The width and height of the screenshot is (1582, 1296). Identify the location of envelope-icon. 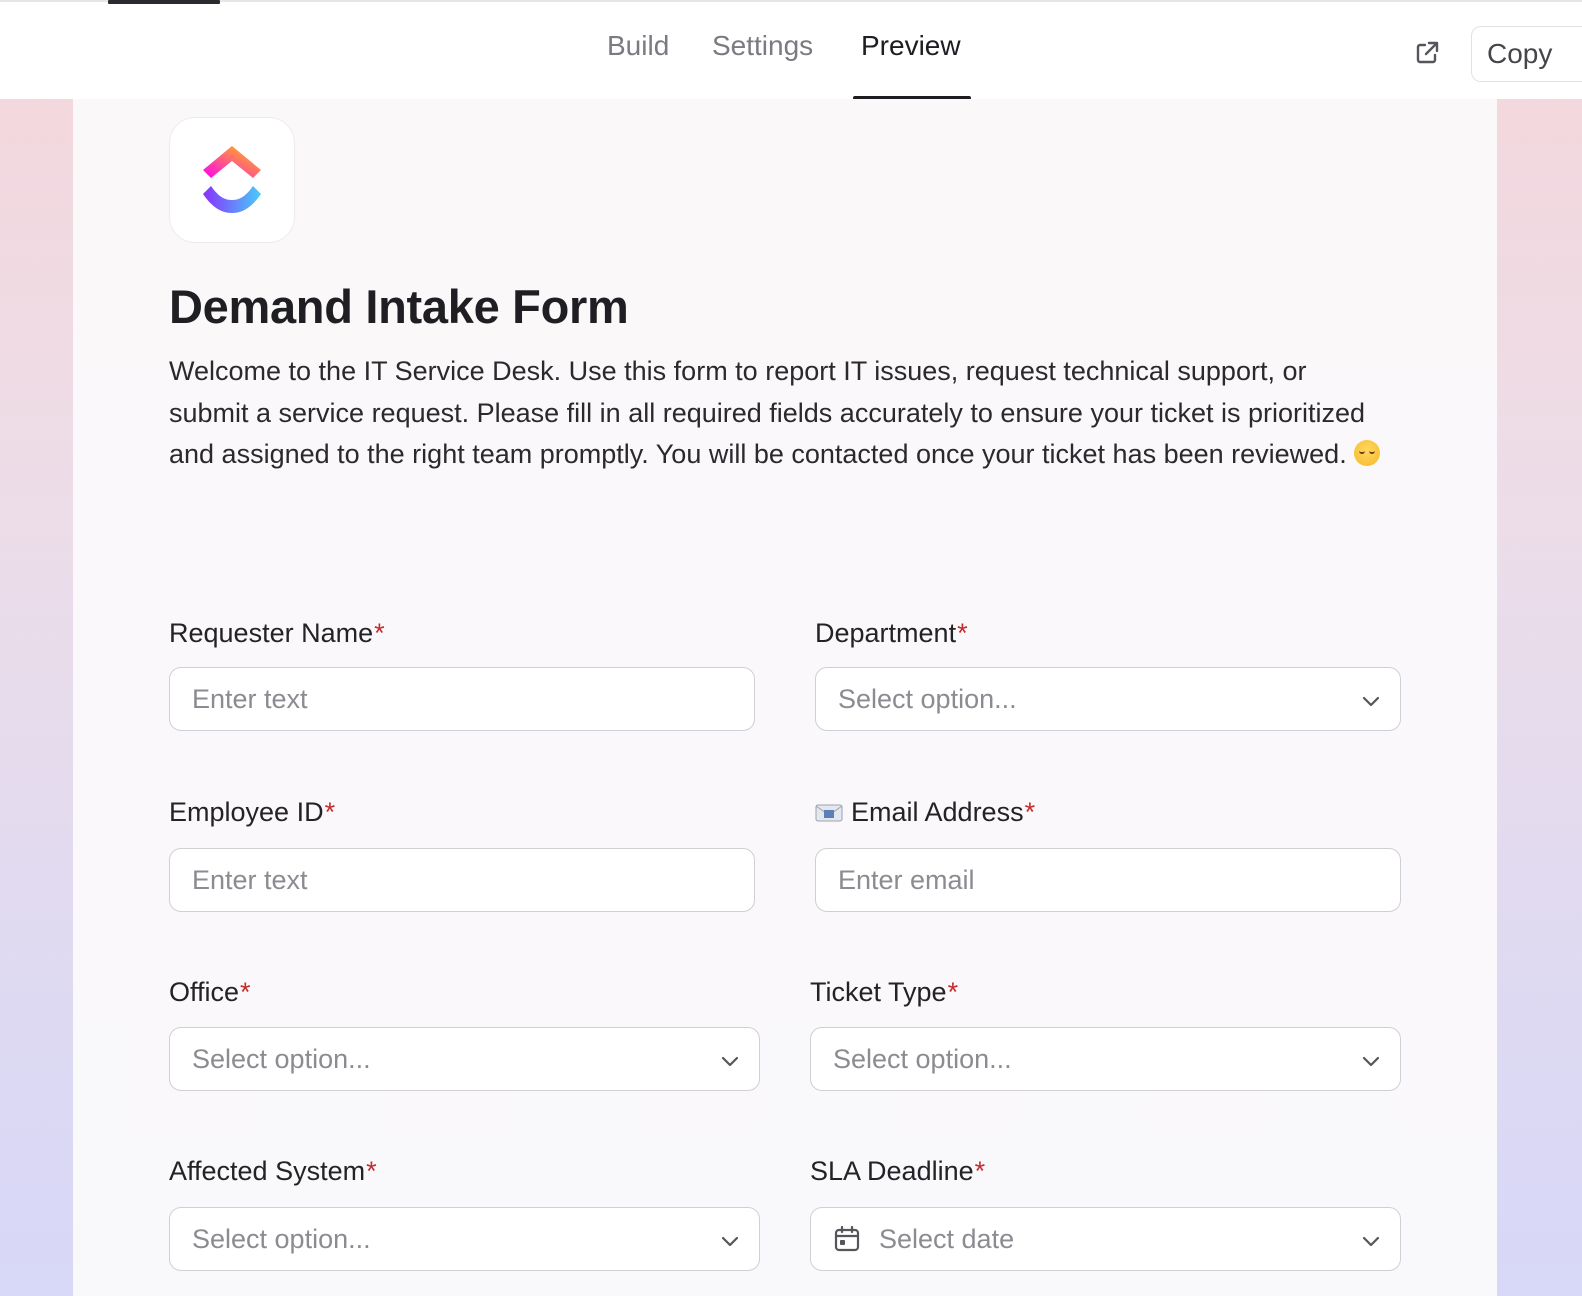
(829, 812).